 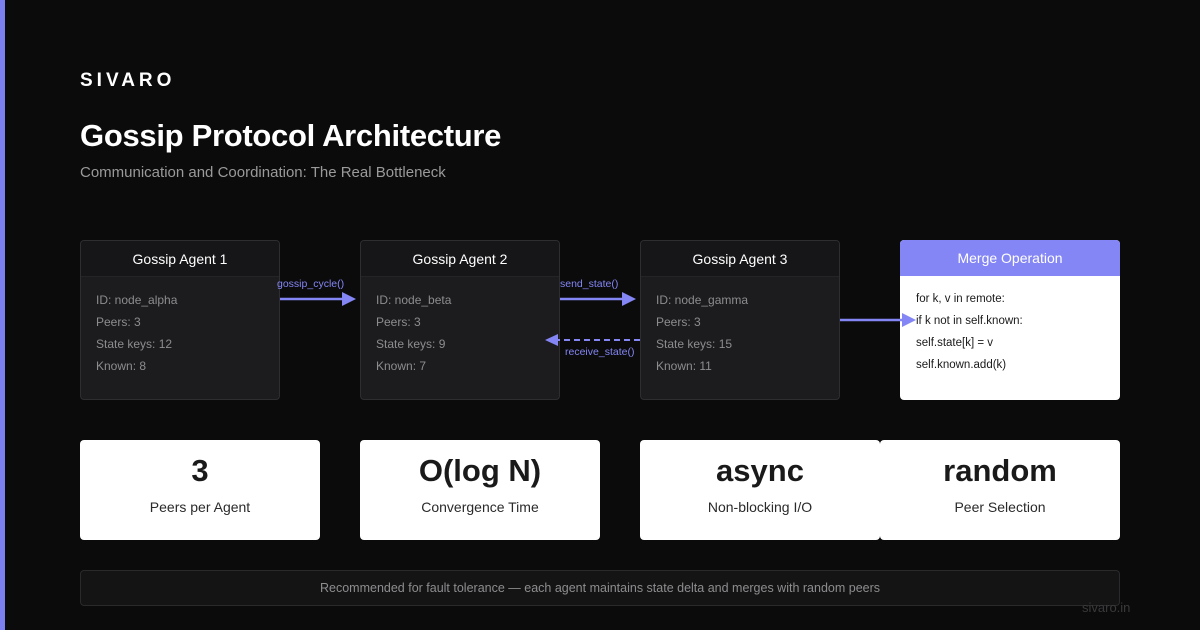 What do you see at coordinates (1000, 507) in the screenshot?
I see `stat-label: Peer Selection` at bounding box center [1000, 507].